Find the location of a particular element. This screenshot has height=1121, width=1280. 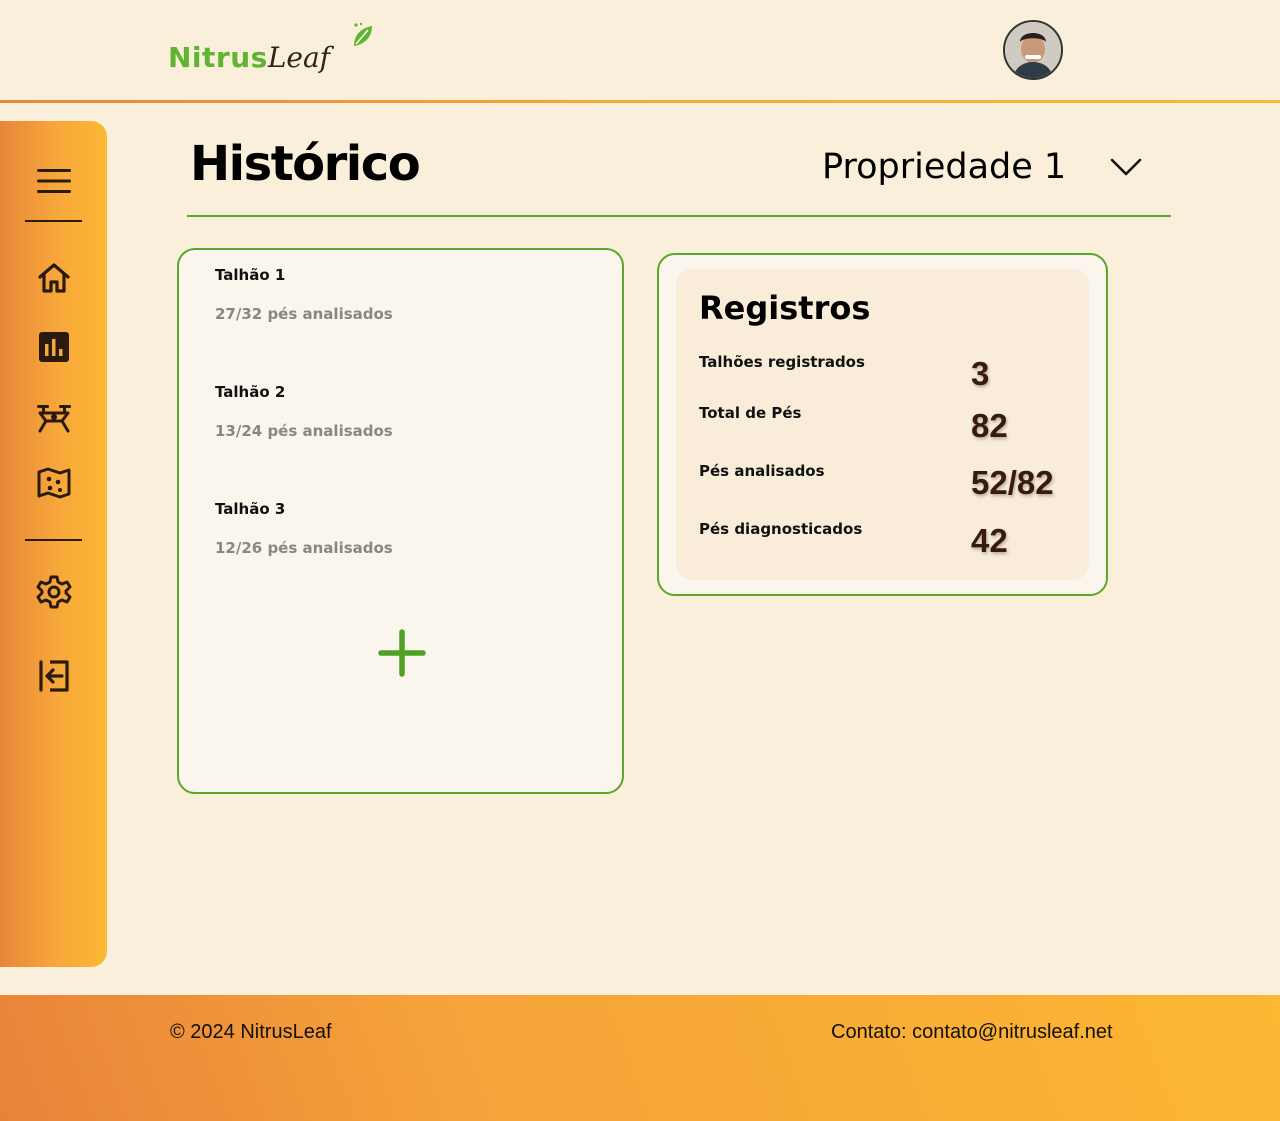

sidebar-item-dashboard is located at coordinates (54, 347).